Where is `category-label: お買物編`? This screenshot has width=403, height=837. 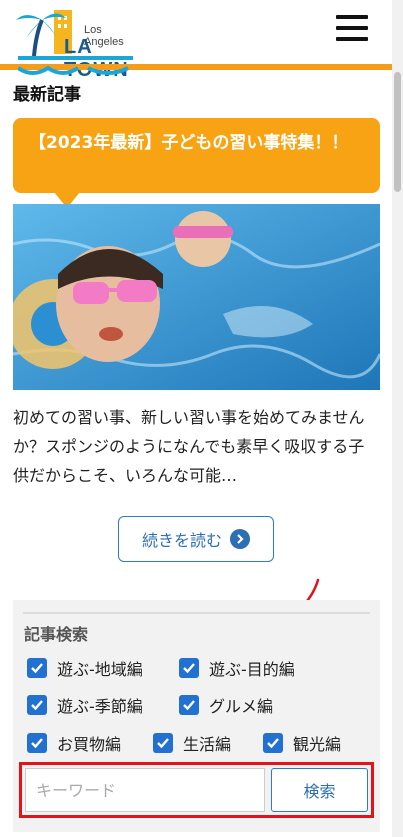
category-label: お買物編 is located at coordinates (89, 744).